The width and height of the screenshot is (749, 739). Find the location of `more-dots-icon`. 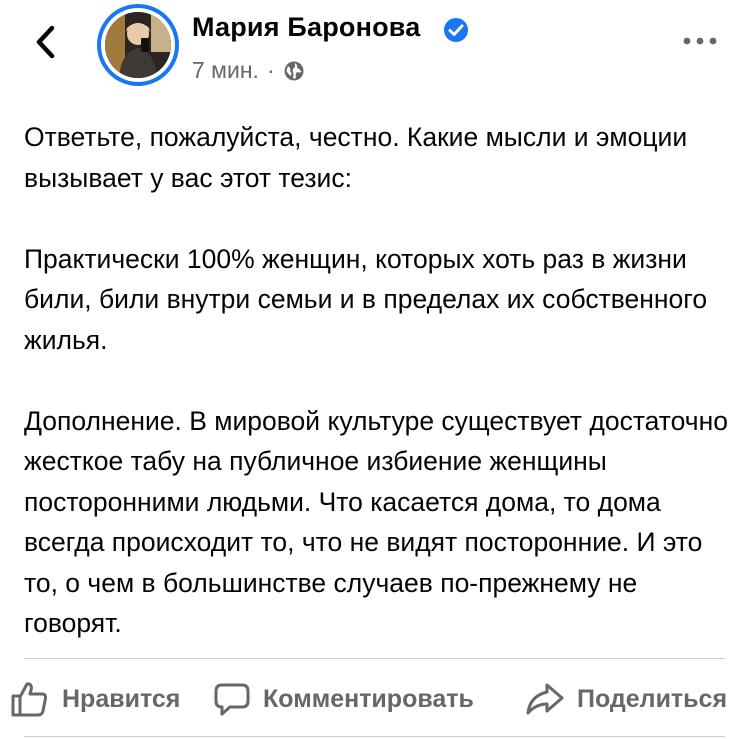

more-dots-icon is located at coordinates (700, 41).